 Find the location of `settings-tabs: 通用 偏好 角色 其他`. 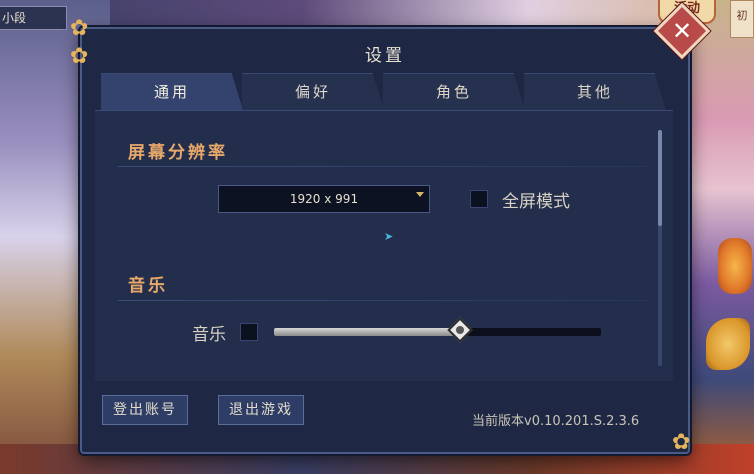

settings-tabs: 通用 偏好 角色 其他 is located at coordinates (384, 91).